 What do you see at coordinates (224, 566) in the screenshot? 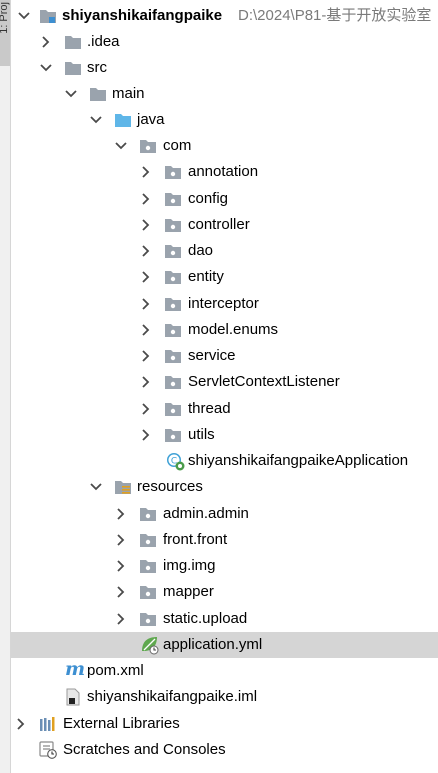
I see `tree-row-resource-folder: img.img` at bounding box center [224, 566].